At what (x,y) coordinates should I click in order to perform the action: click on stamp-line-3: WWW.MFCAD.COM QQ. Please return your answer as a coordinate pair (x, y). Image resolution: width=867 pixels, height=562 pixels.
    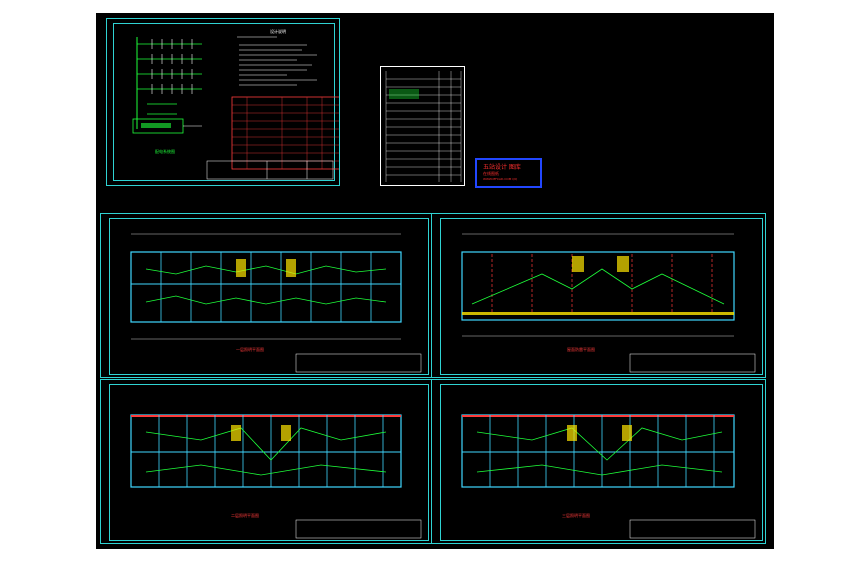
    Looking at the image, I should click on (500, 179).